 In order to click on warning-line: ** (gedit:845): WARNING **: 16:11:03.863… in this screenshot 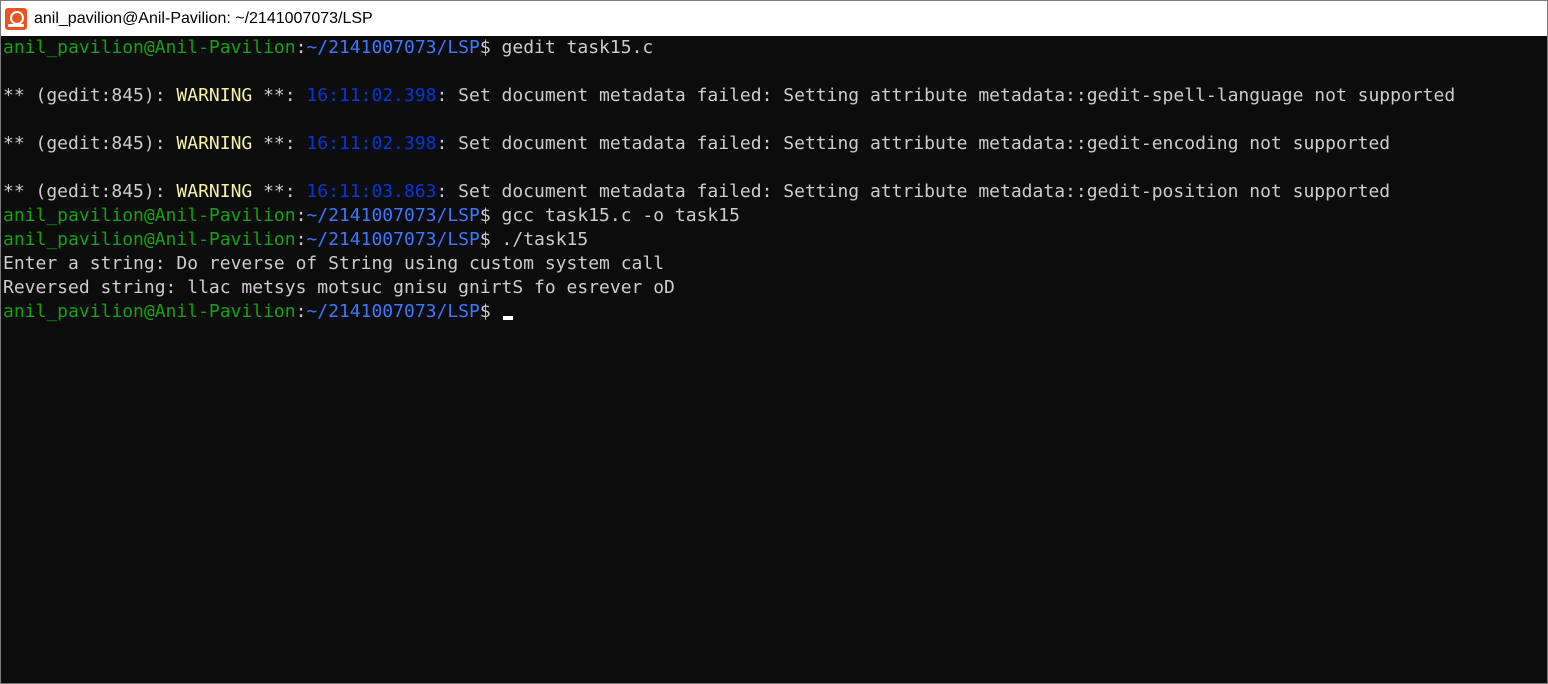, I will do `click(774, 192)`.